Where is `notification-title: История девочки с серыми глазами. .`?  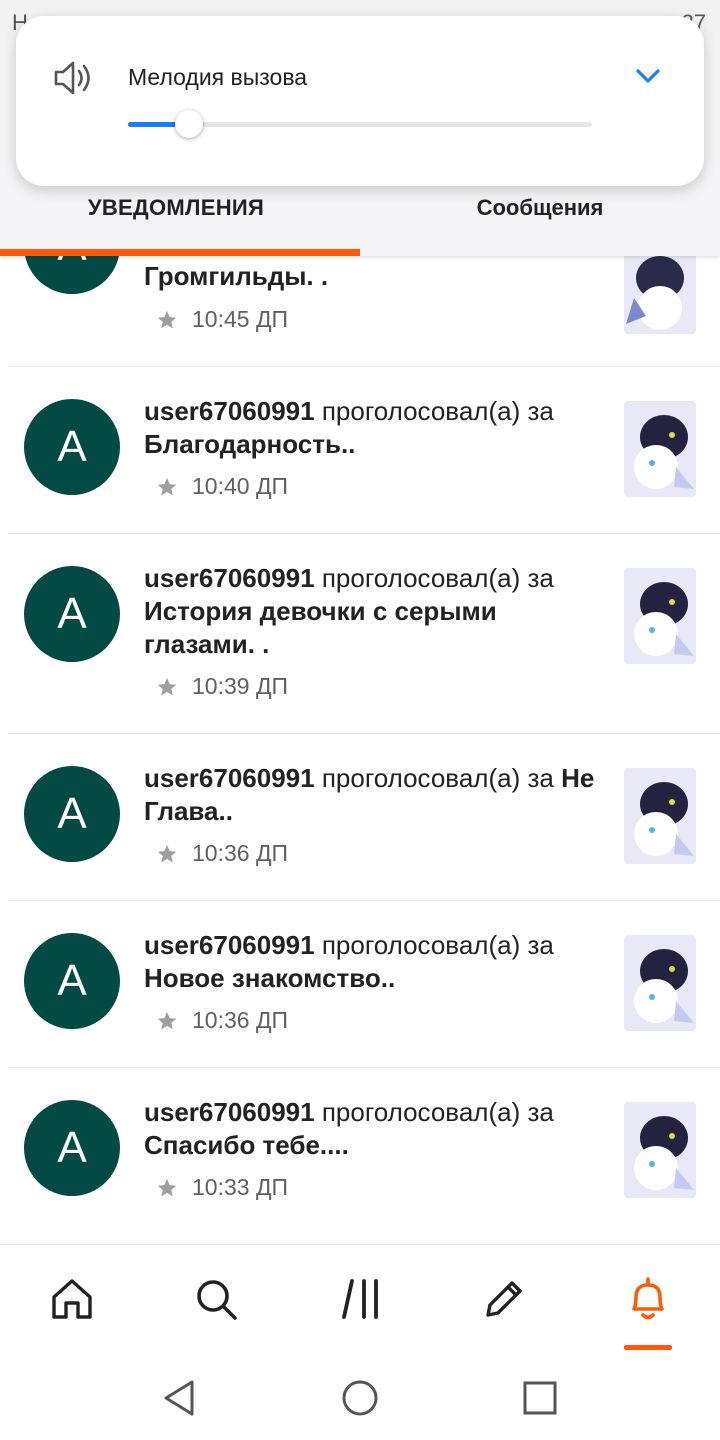
notification-title: История девочки с серыми глазами. . is located at coordinates (320, 627).